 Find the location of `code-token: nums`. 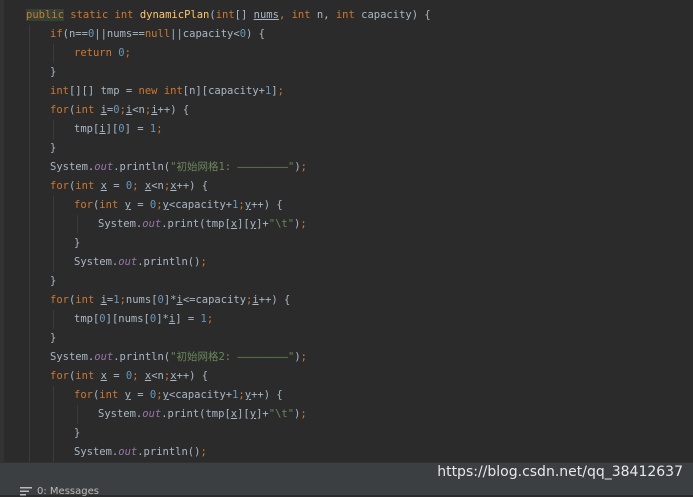

code-token: nums is located at coordinates (266, 15).